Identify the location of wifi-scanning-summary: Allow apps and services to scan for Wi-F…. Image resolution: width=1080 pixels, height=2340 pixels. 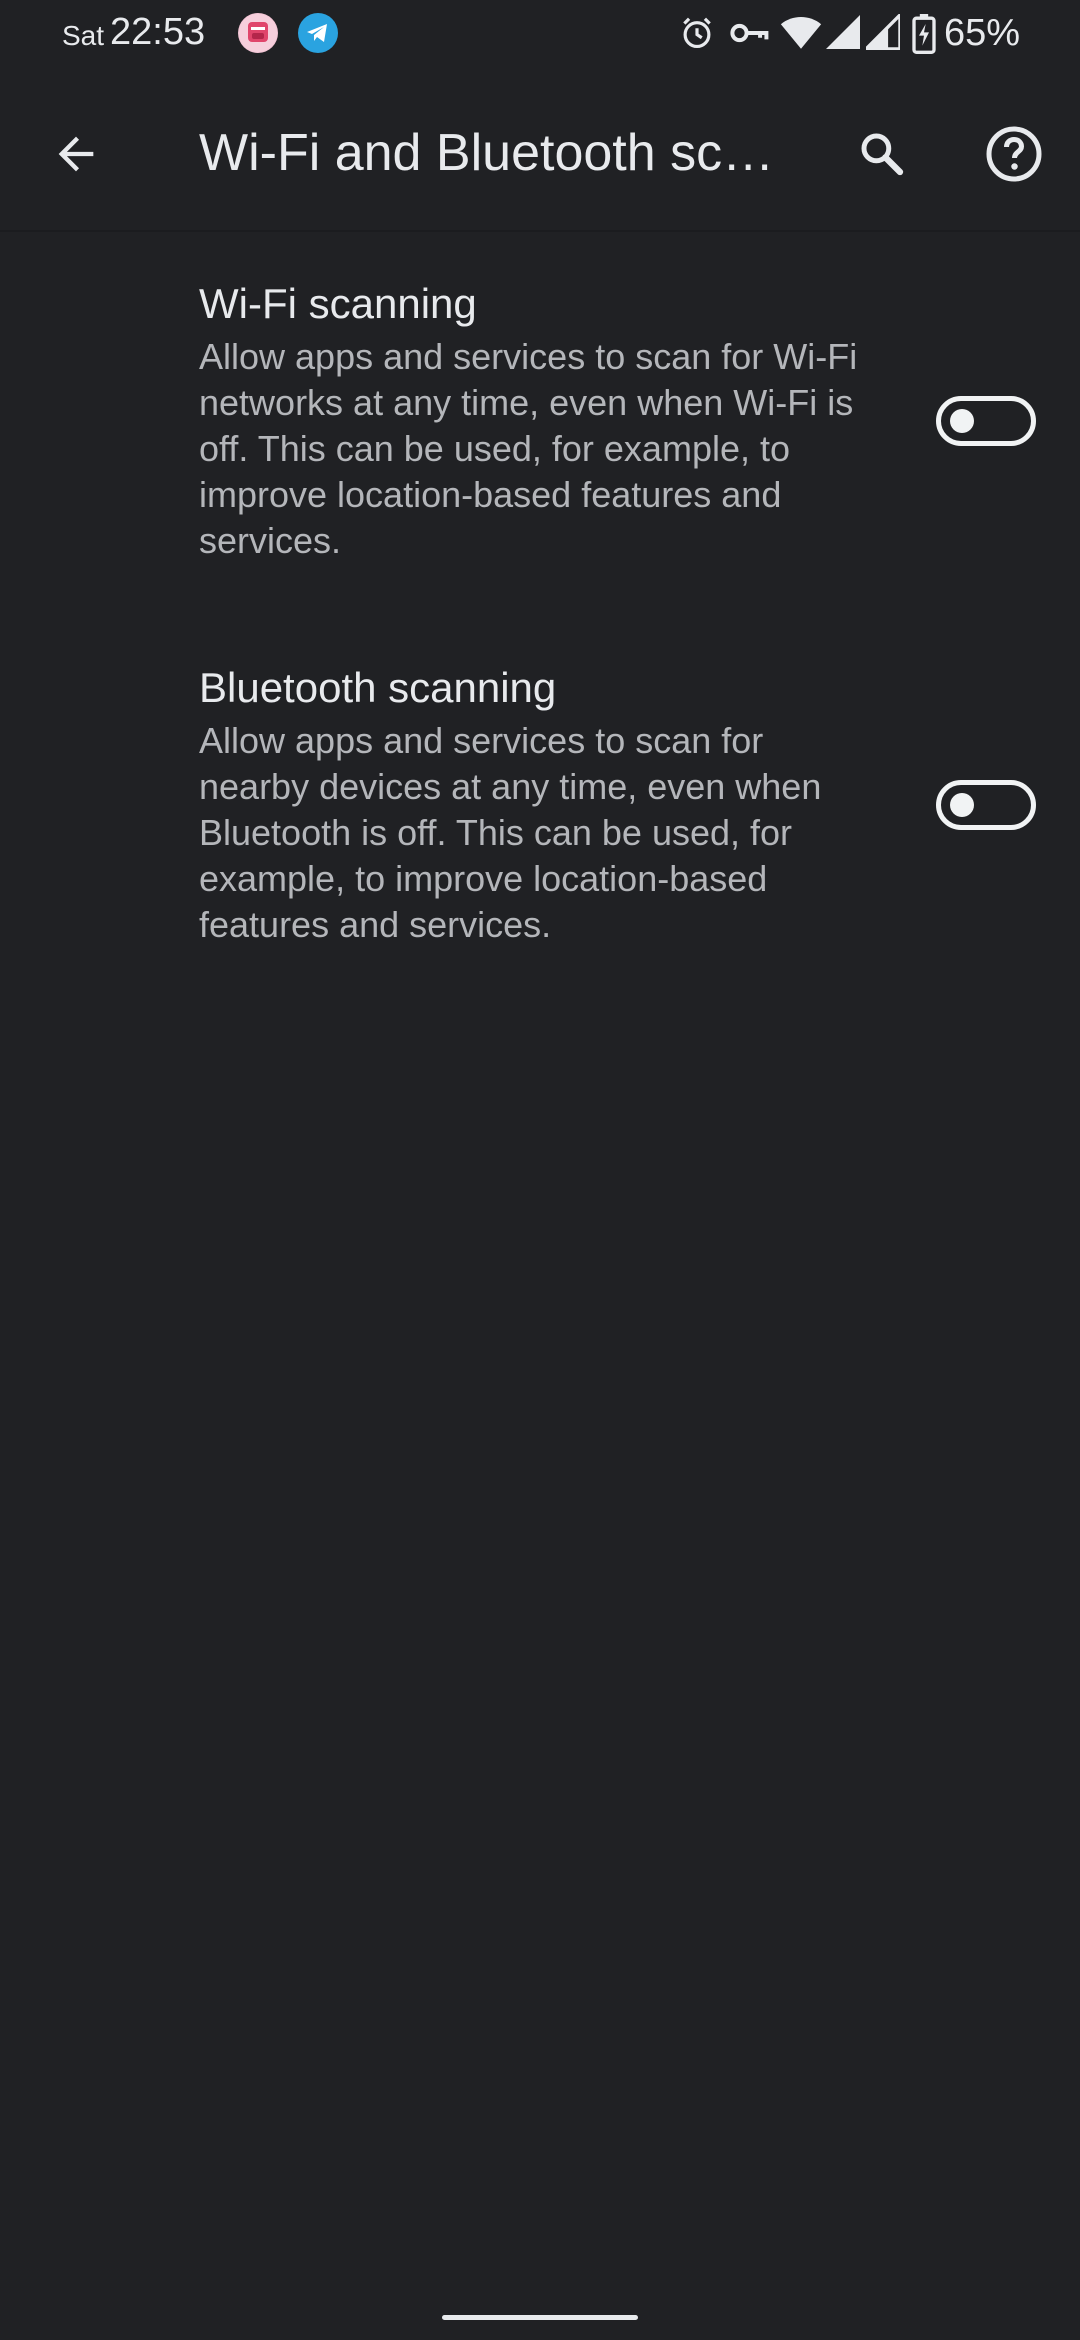
(528, 448).